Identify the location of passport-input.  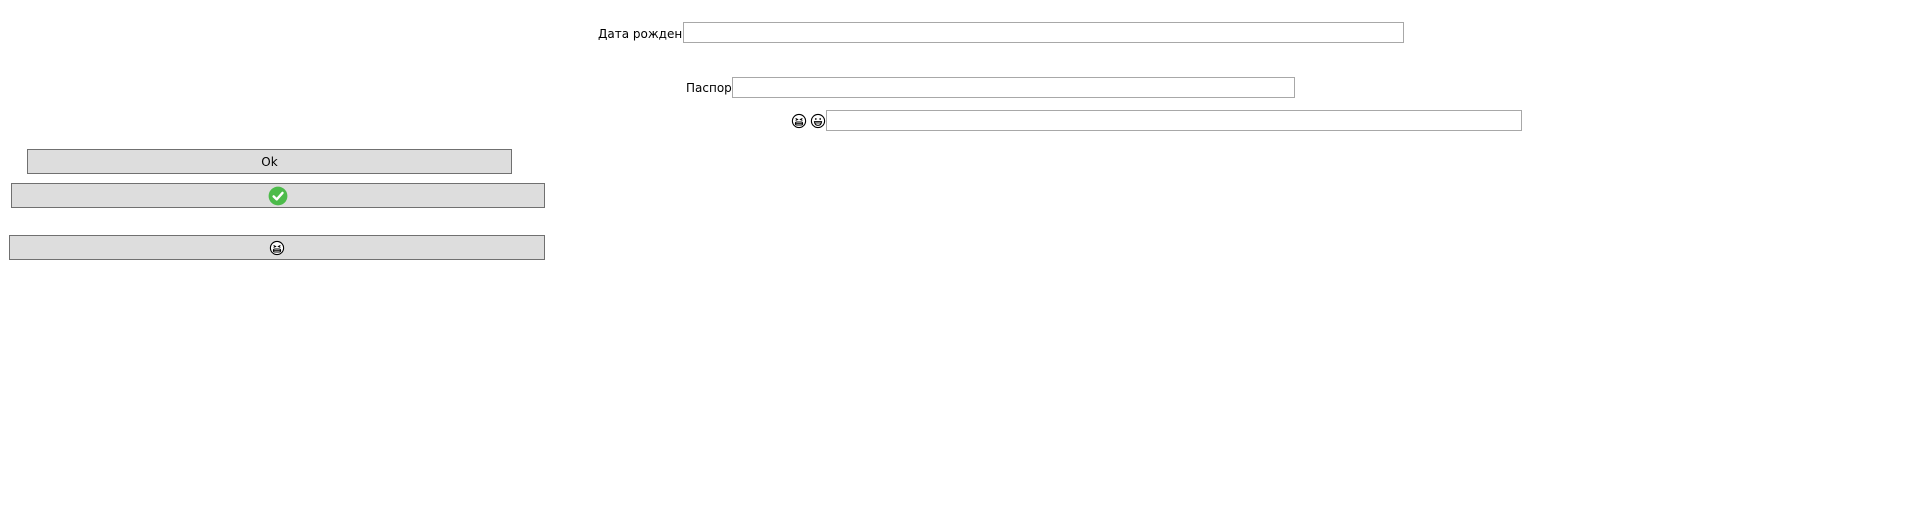
(1013, 87).